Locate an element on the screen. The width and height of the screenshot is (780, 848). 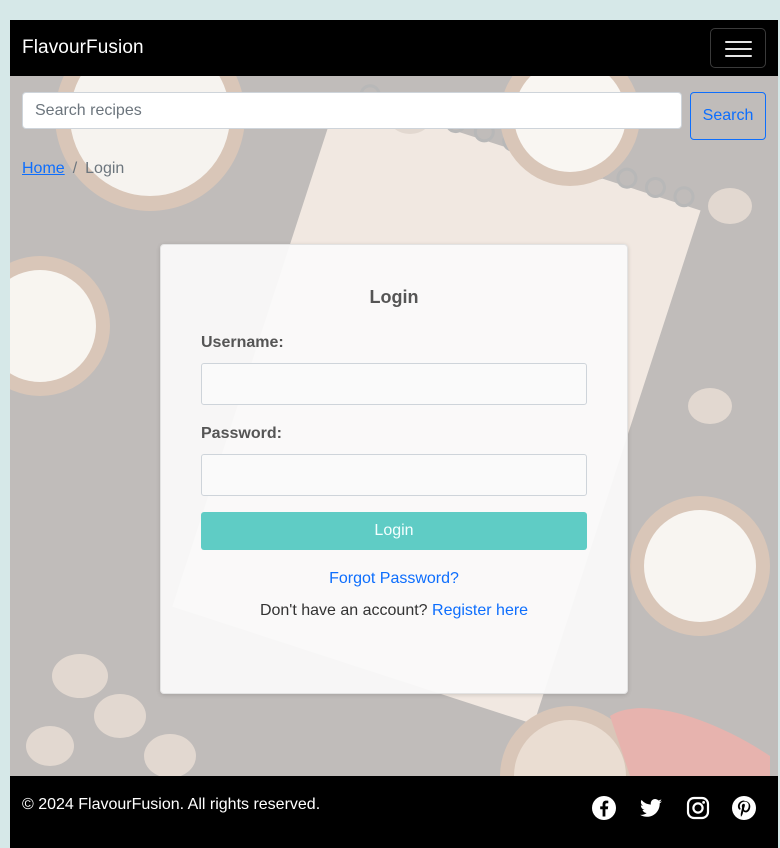
search-button: Search is located at coordinates (728, 116).